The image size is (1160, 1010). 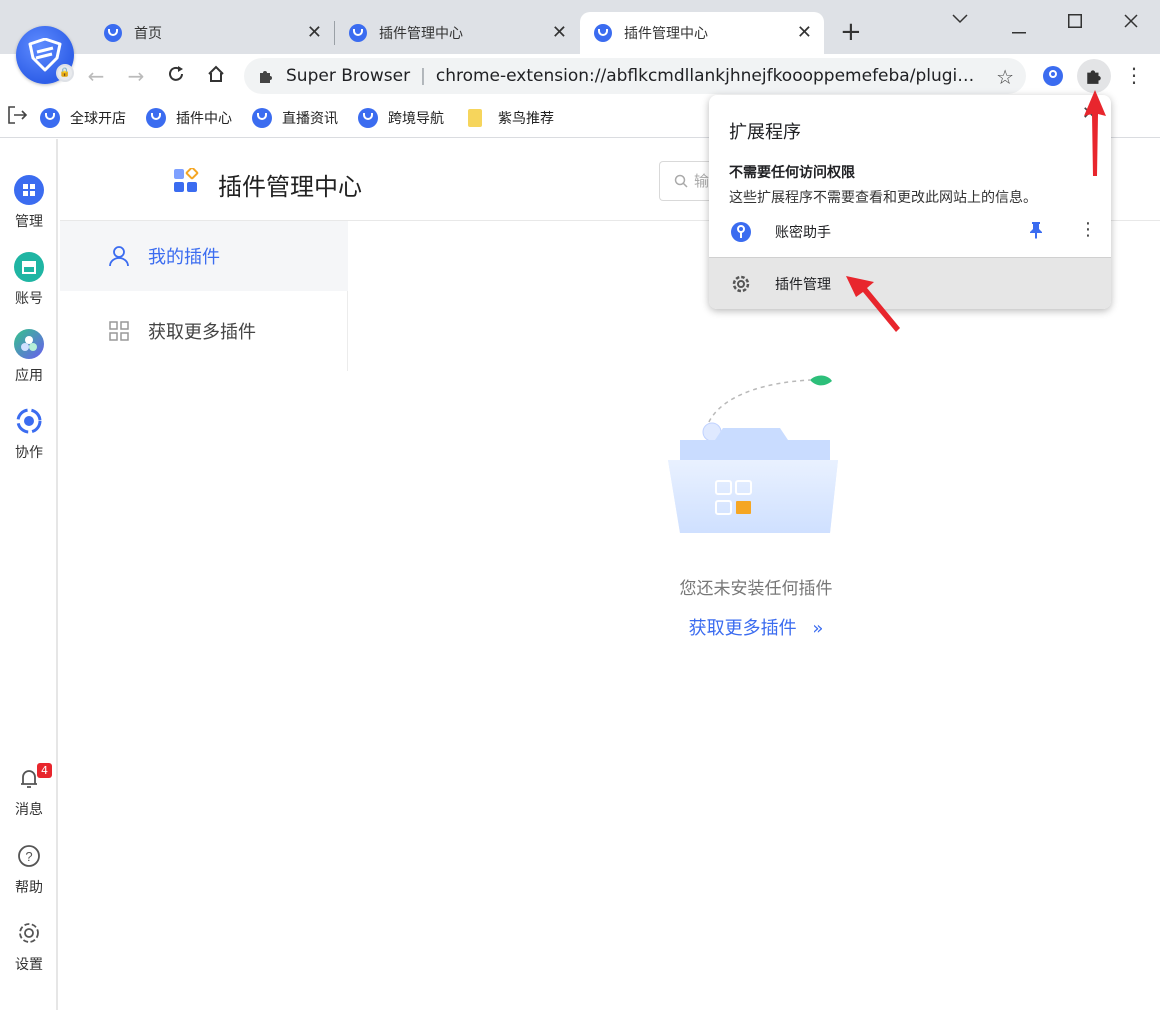 I want to click on tab-label: 首页, so click(x=148, y=34).